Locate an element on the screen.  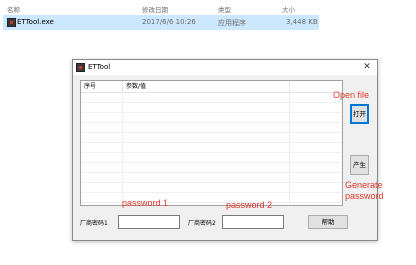
title-bar: ETTool ✕ is located at coordinates (225, 67).